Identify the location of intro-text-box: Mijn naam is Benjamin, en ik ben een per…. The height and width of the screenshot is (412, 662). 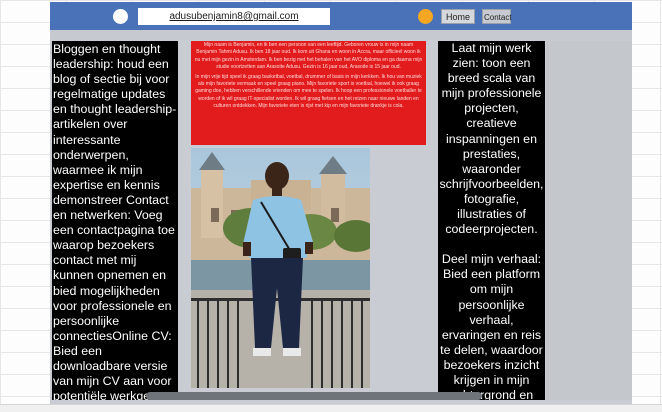
(308, 93).